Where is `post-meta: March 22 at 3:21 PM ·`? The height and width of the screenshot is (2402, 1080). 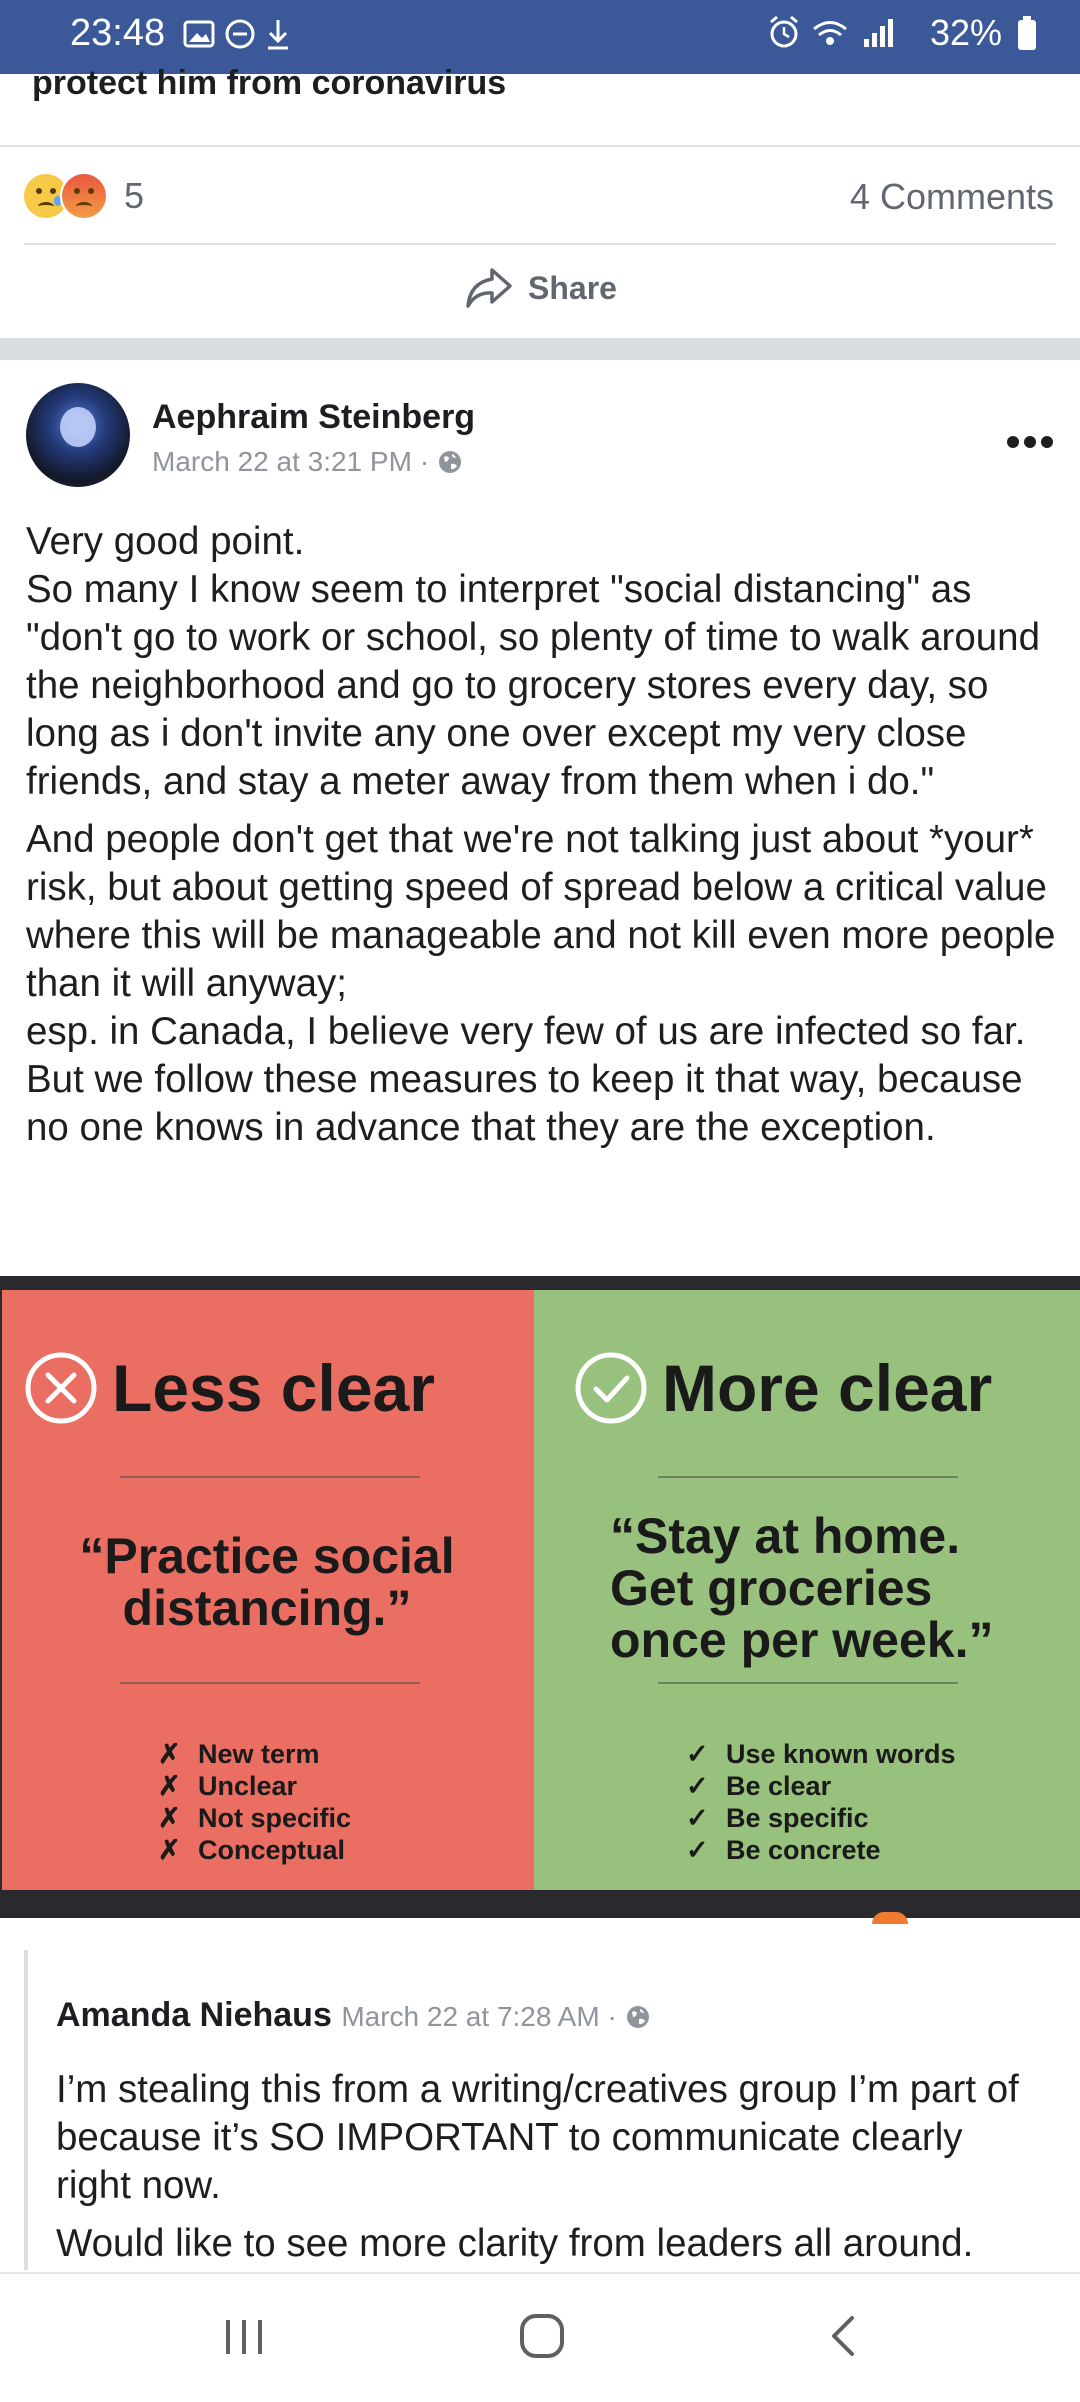
post-meta: March 22 at 3:21 PM · is located at coordinates (307, 462).